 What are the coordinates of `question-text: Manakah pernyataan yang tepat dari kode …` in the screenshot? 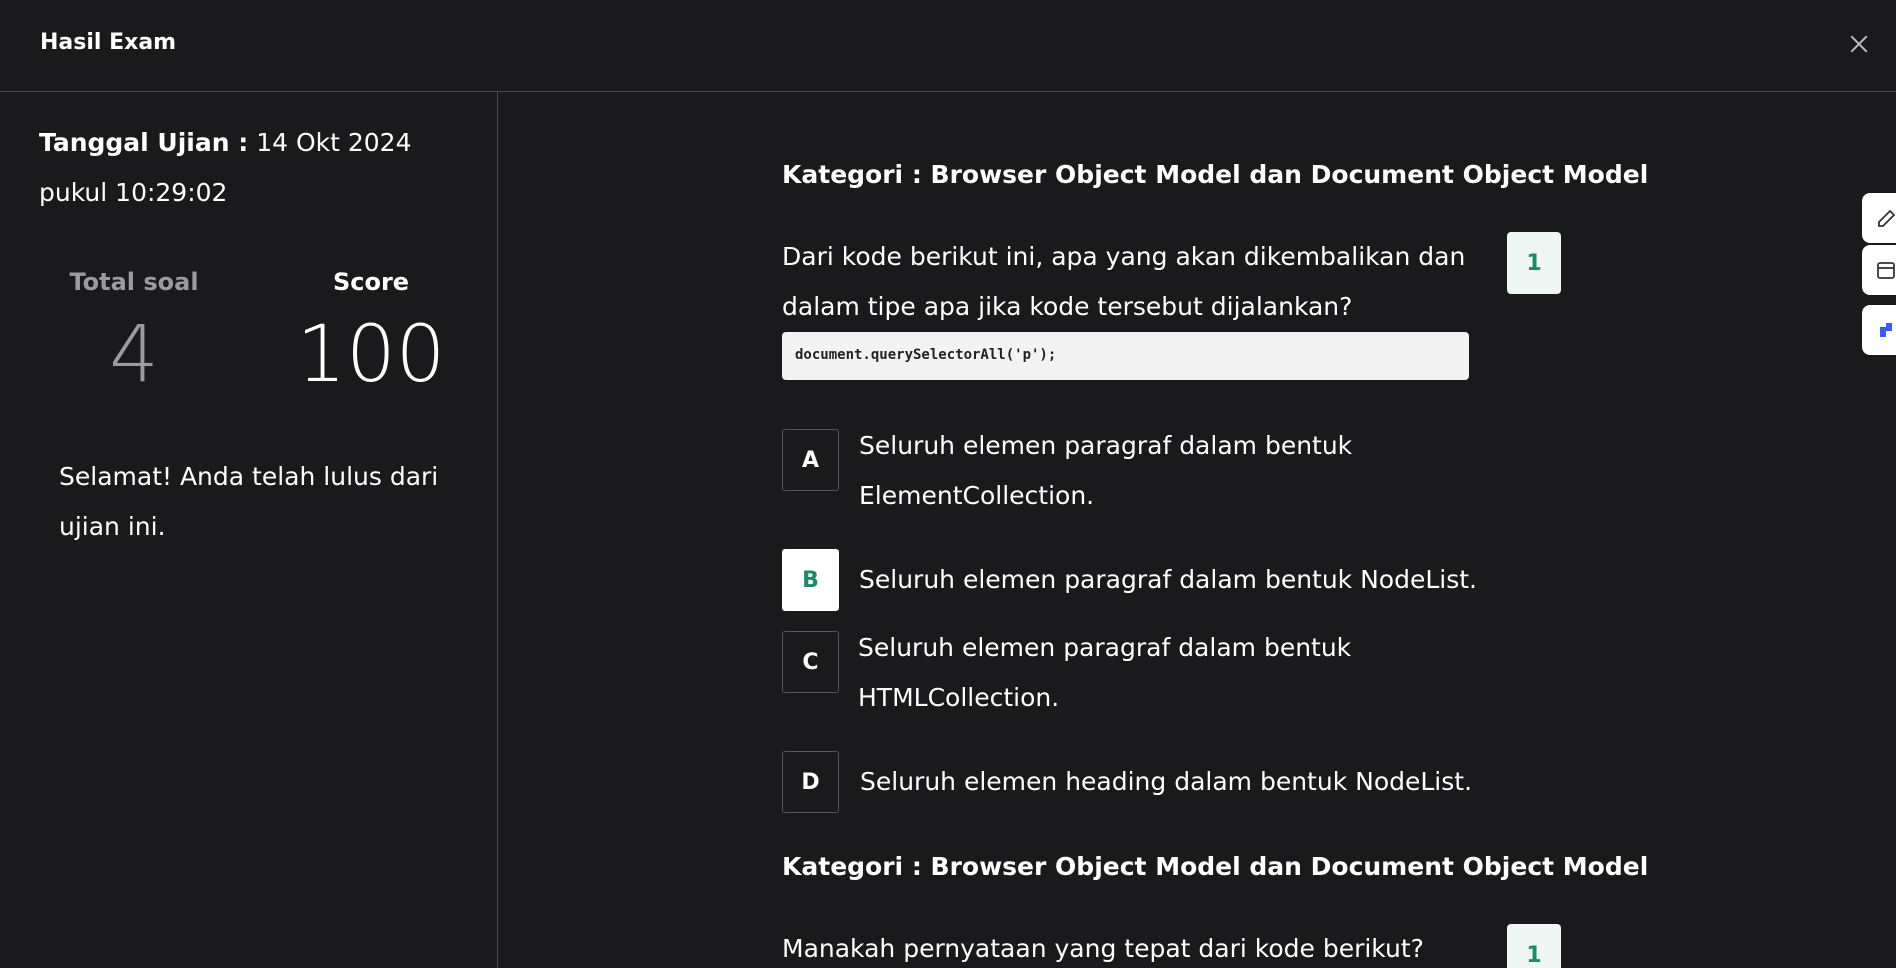 It's located at (1103, 948).